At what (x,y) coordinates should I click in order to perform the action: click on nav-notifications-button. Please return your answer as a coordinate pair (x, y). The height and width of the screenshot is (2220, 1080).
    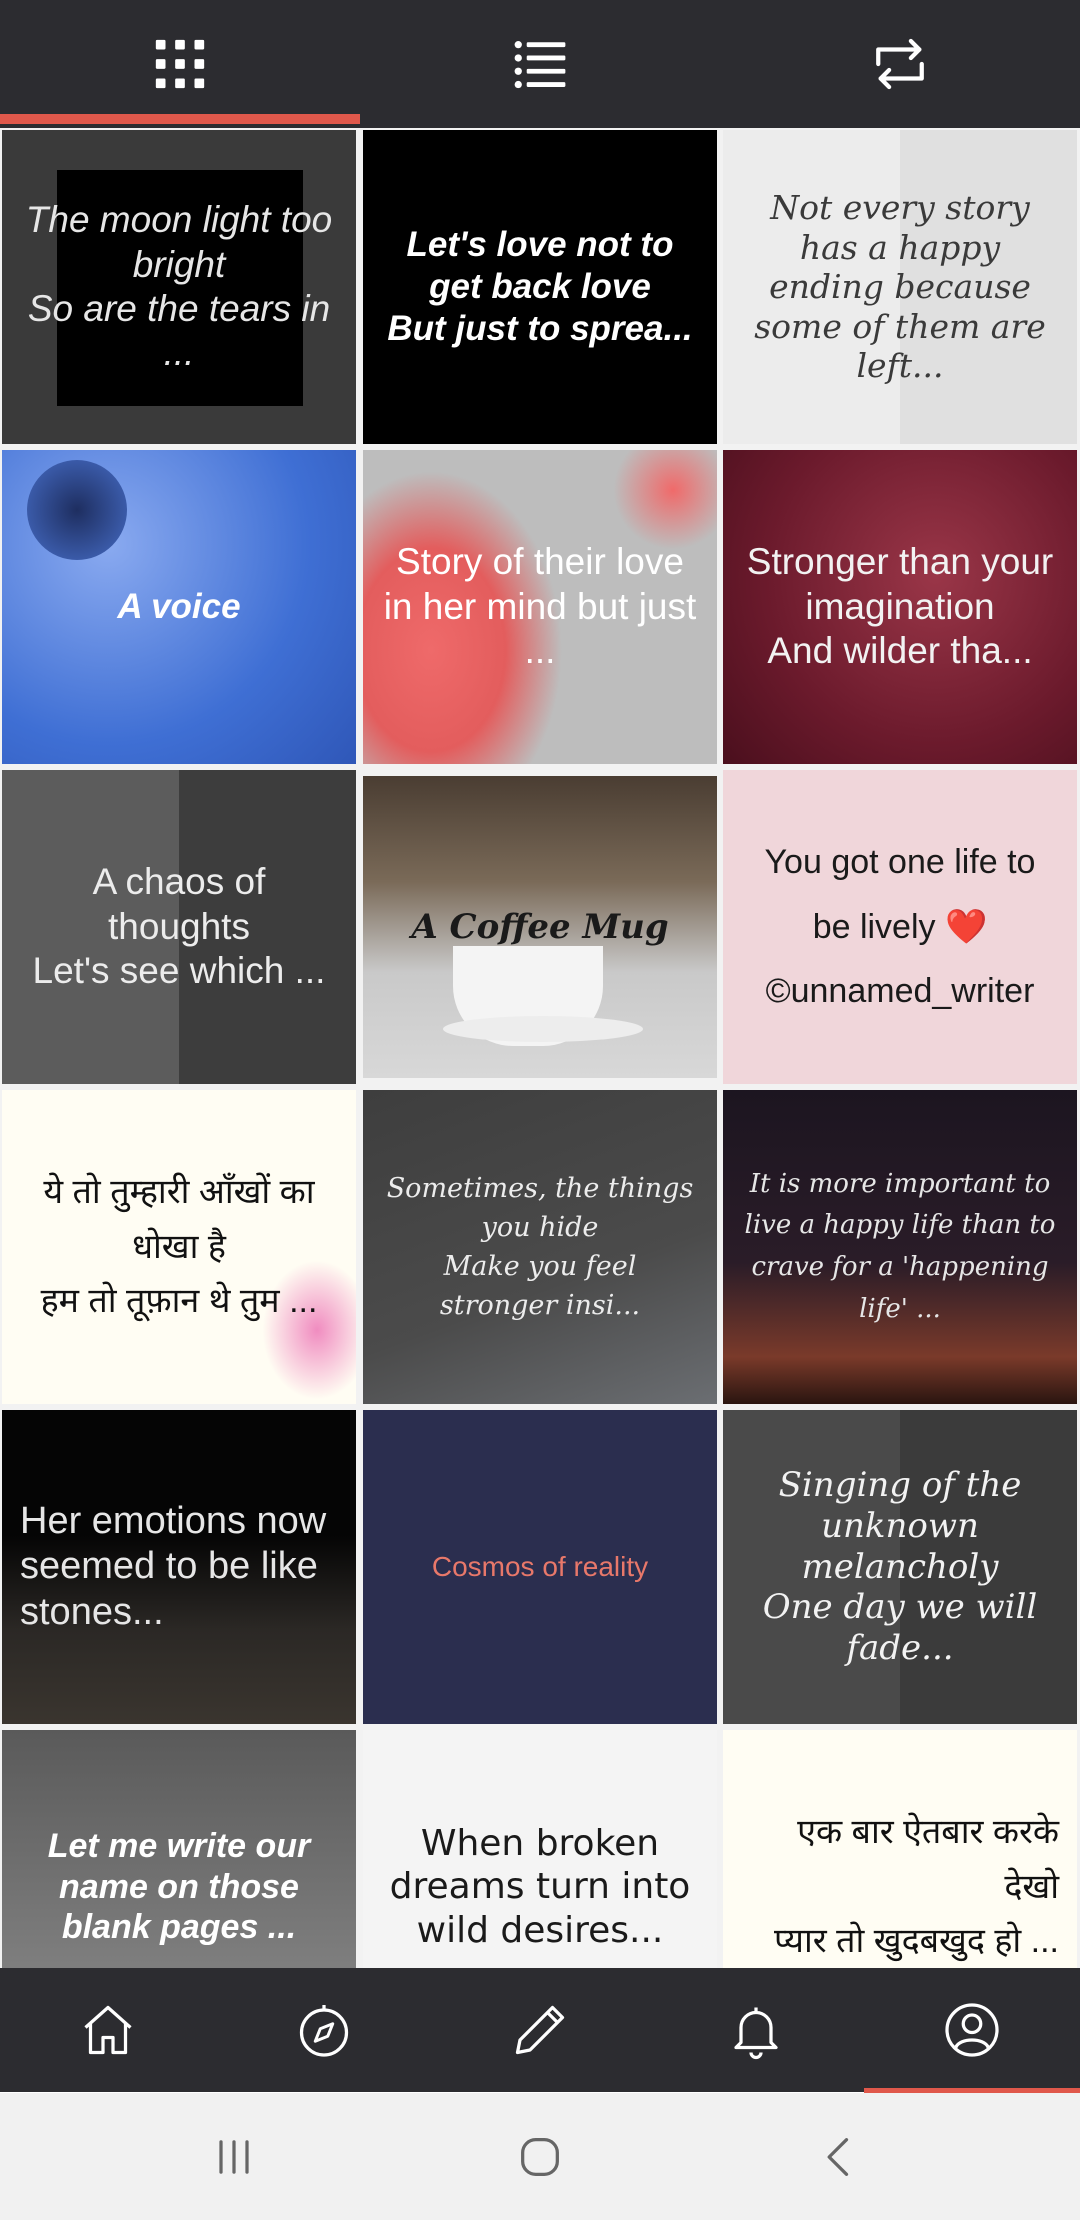
    Looking at the image, I should click on (756, 2030).